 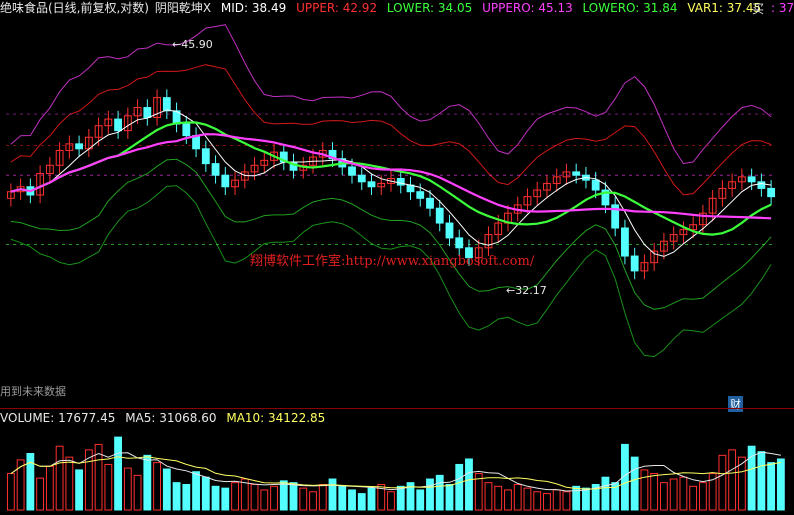 What do you see at coordinates (171, 418) in the screenshot?
I see `ma5-value: MA5: 31068.60` at bounding box center [171, 418].